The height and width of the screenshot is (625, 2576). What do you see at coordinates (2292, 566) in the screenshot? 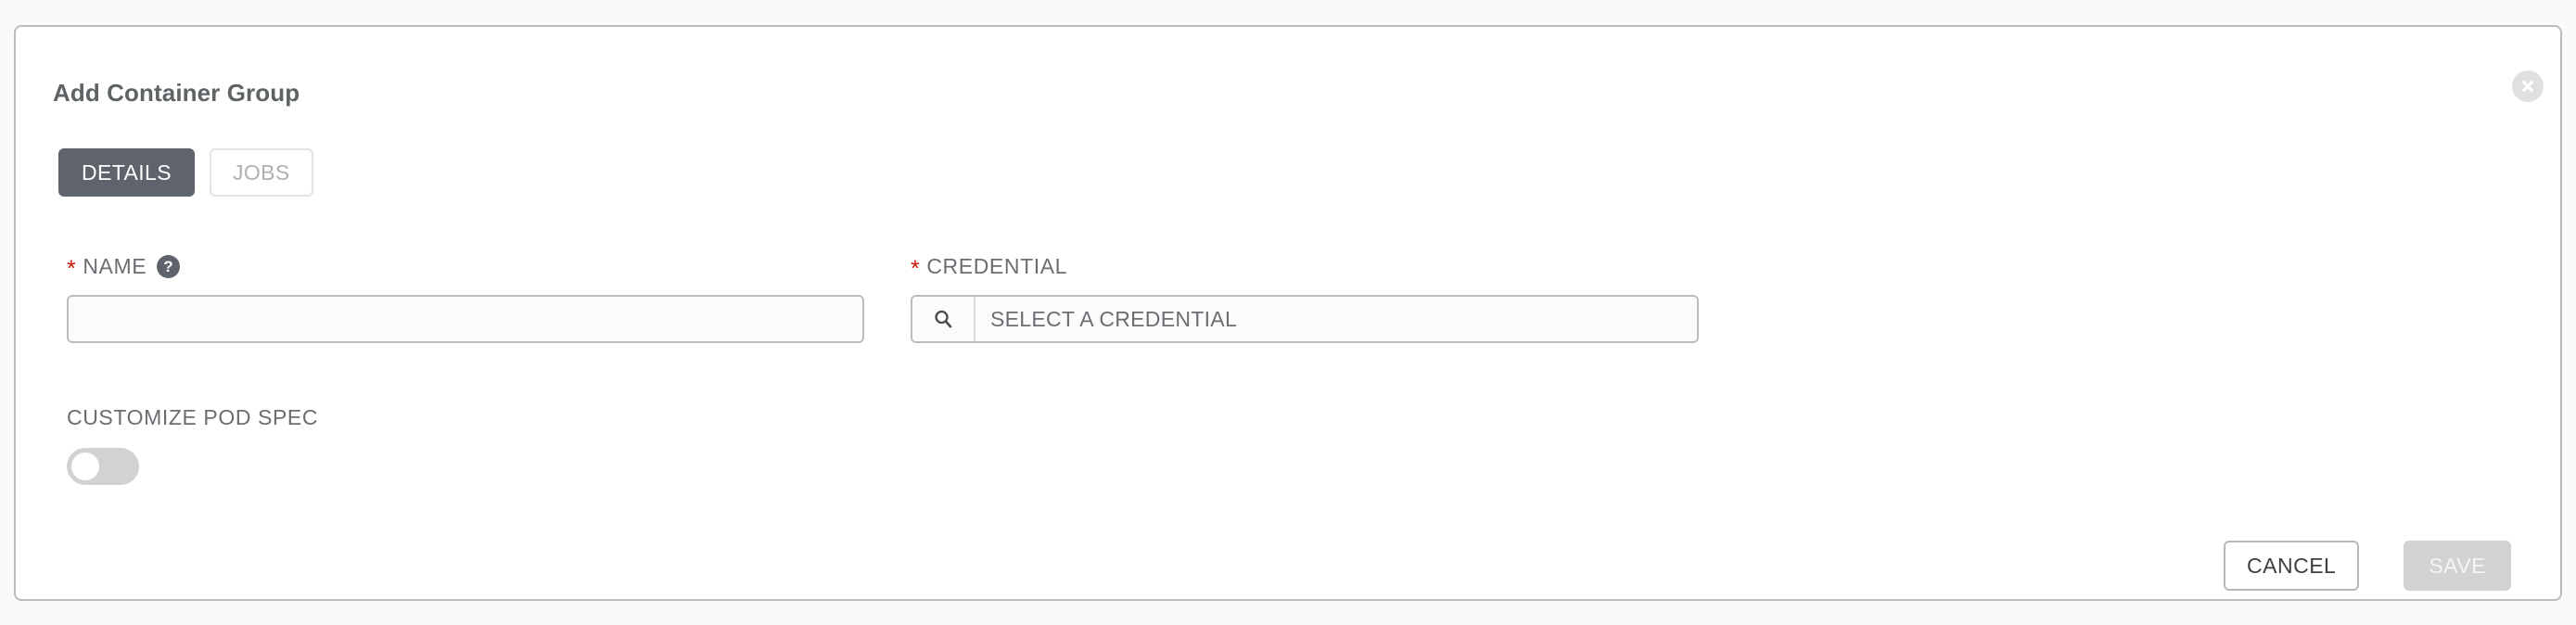
I see `cancel-button: CANCEL` at bounding box center [2292, 566].